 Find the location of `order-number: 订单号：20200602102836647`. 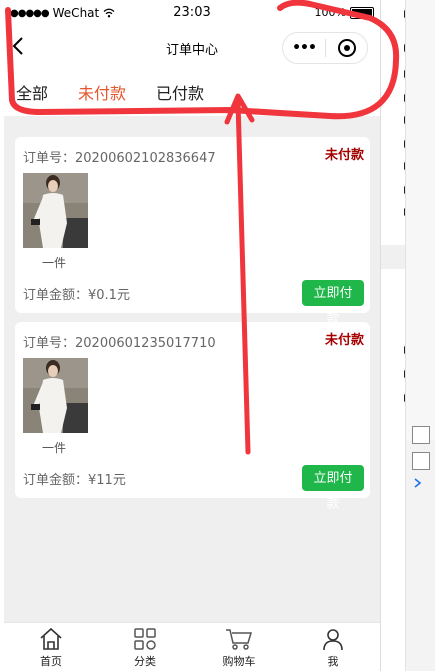

order-number: 订单号：20200602102836647 is located at coordinates (119, 158).